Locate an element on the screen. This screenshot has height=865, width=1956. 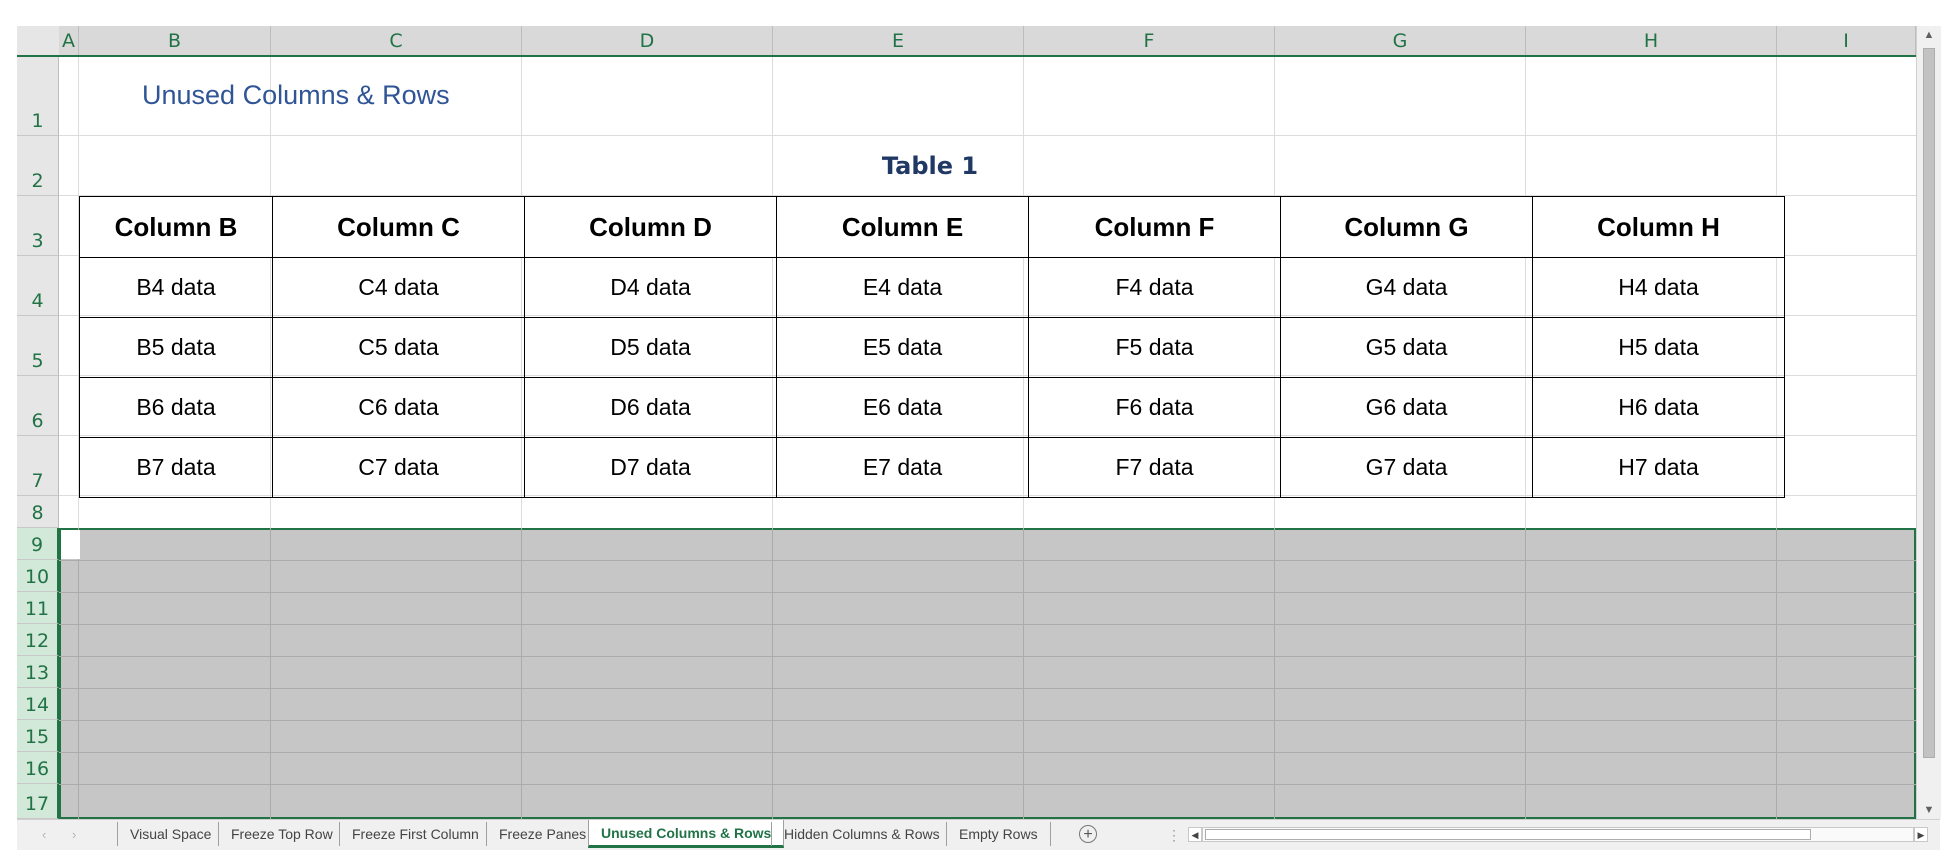
sheet-tab-unused-columns-rows: Unused Columns & Rows is located at coordinates (686, 834).